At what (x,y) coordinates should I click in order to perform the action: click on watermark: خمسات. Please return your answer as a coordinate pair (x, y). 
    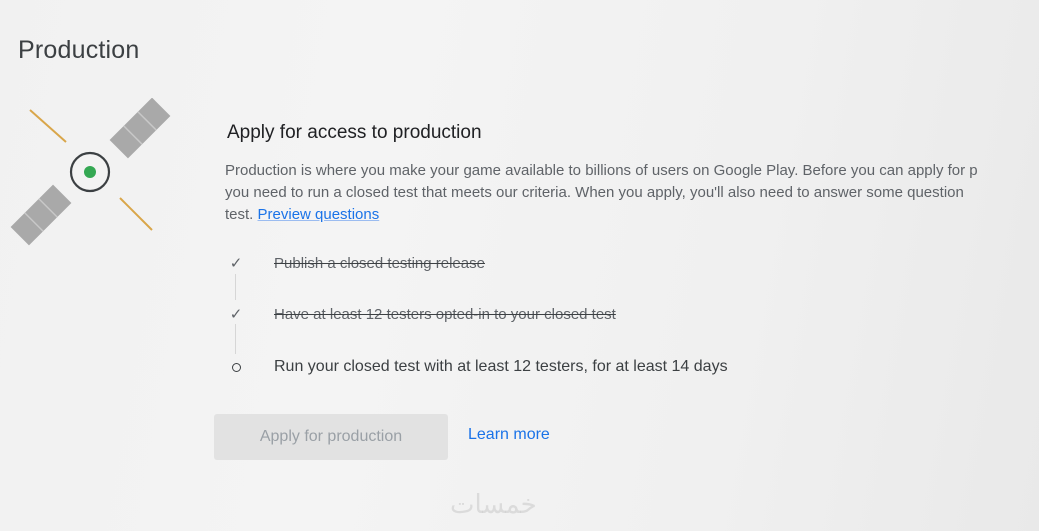
    Looking at the image, I should click on (493, 505).